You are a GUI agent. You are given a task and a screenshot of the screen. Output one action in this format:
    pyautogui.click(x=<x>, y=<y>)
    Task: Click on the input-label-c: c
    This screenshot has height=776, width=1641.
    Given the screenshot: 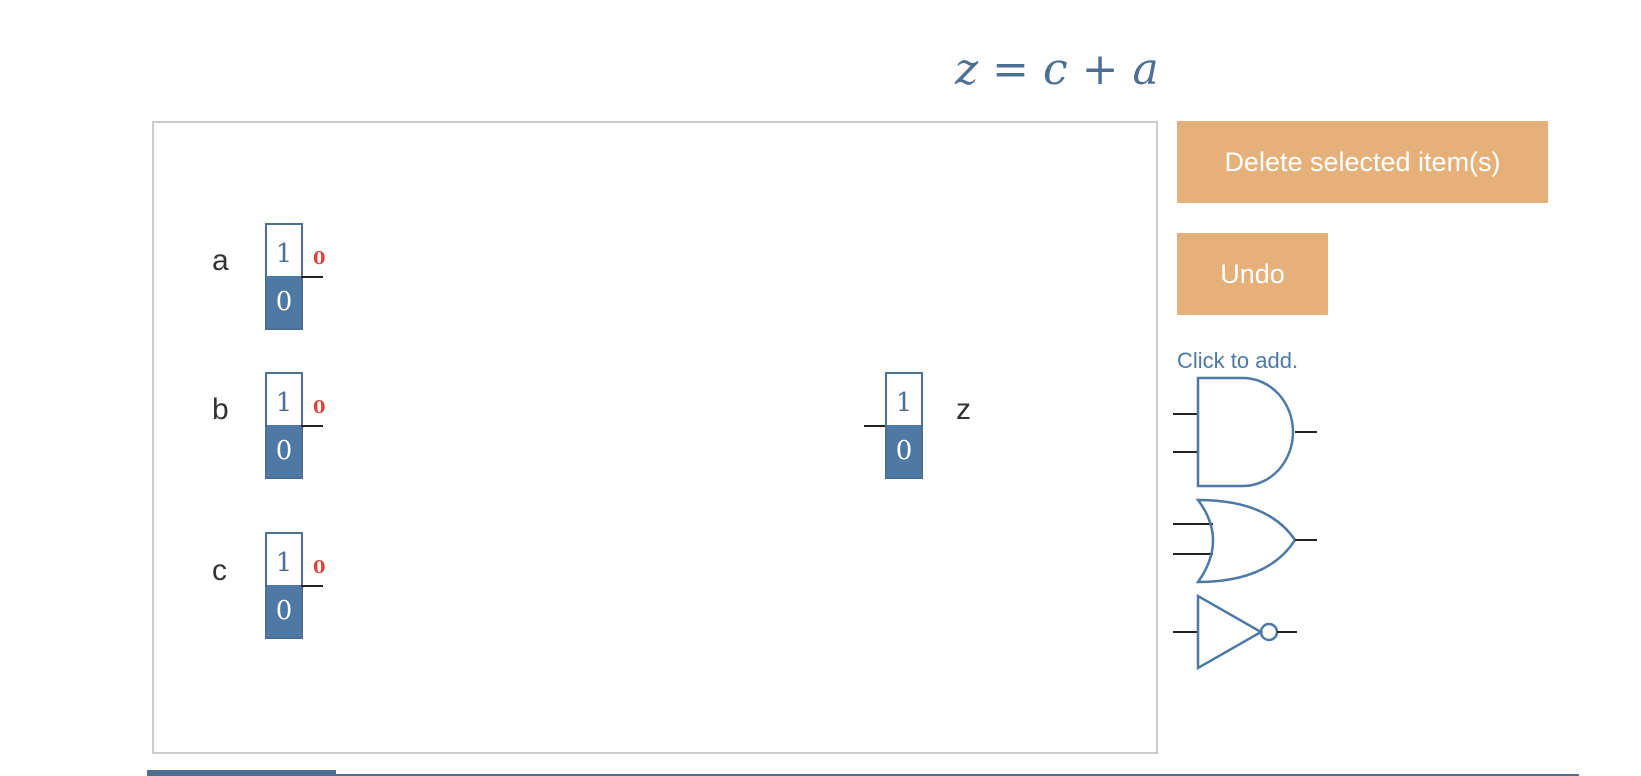 What is the action you would take?
    pyautogui.click(x=219, y=570)
    